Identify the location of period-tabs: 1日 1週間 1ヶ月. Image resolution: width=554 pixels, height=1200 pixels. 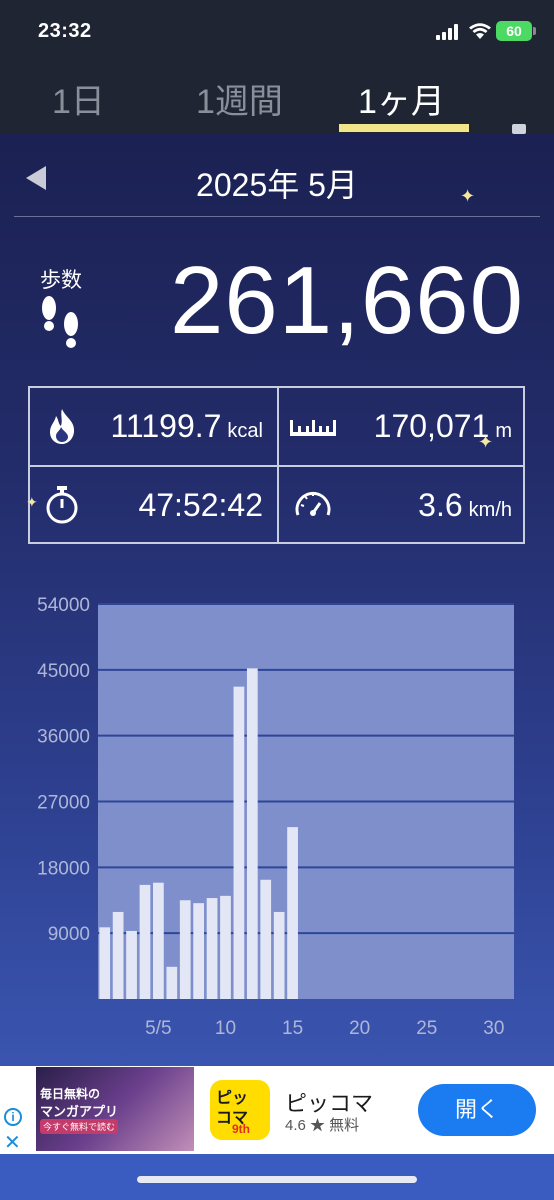
(277, 112).